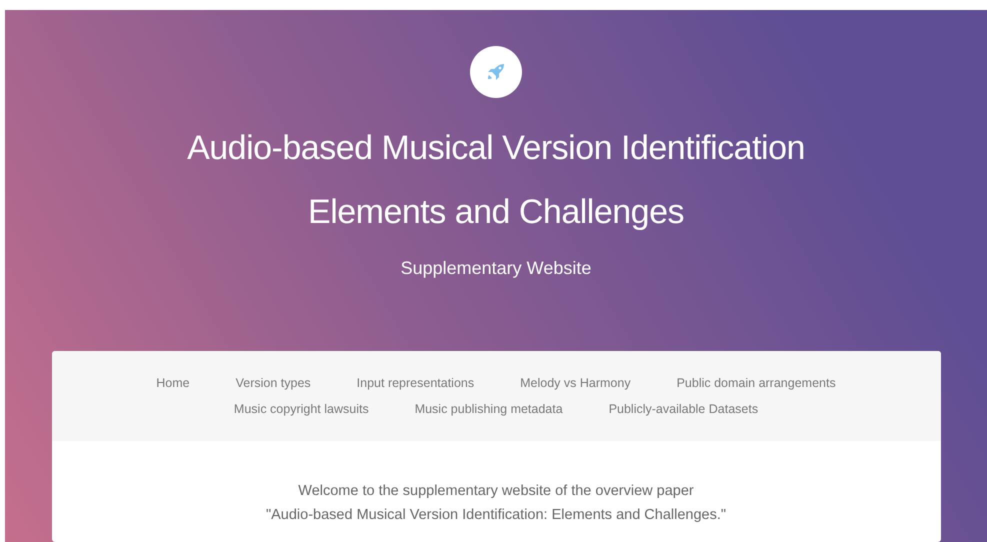  What do you see at coordinates (496, 72) in the screenshot?
I see `rocket-icon` at bounding box center [496, 72].